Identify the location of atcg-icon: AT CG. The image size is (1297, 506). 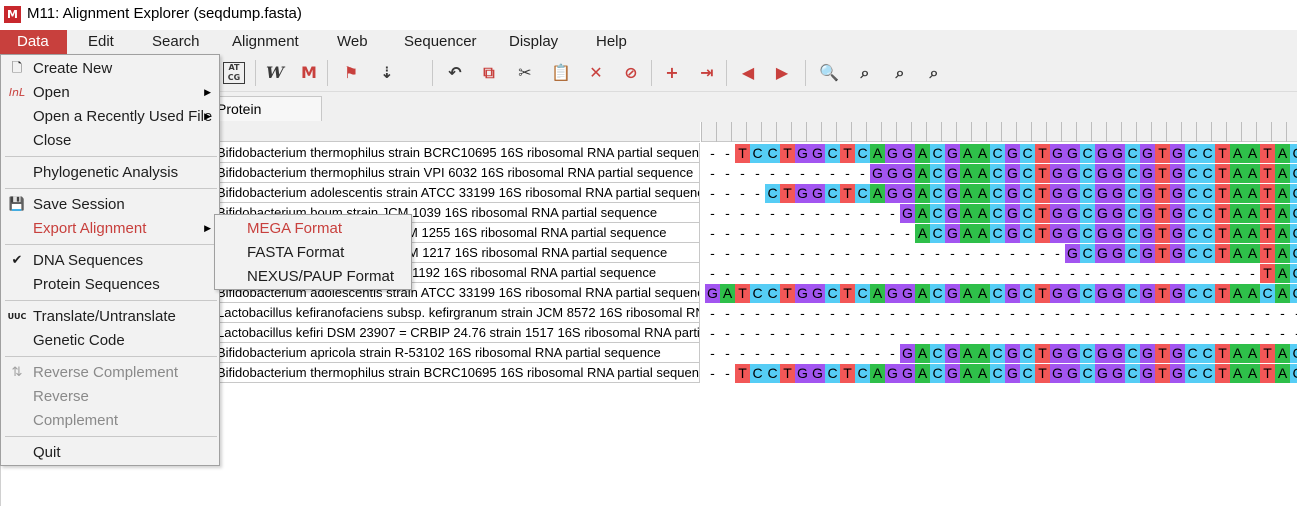
(234, 73).